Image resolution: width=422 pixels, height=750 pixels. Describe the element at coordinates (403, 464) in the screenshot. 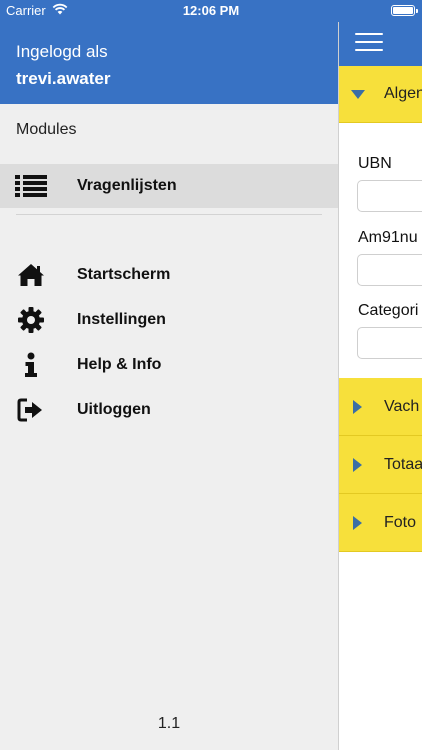

I see `section-label: Totaa` at that location.